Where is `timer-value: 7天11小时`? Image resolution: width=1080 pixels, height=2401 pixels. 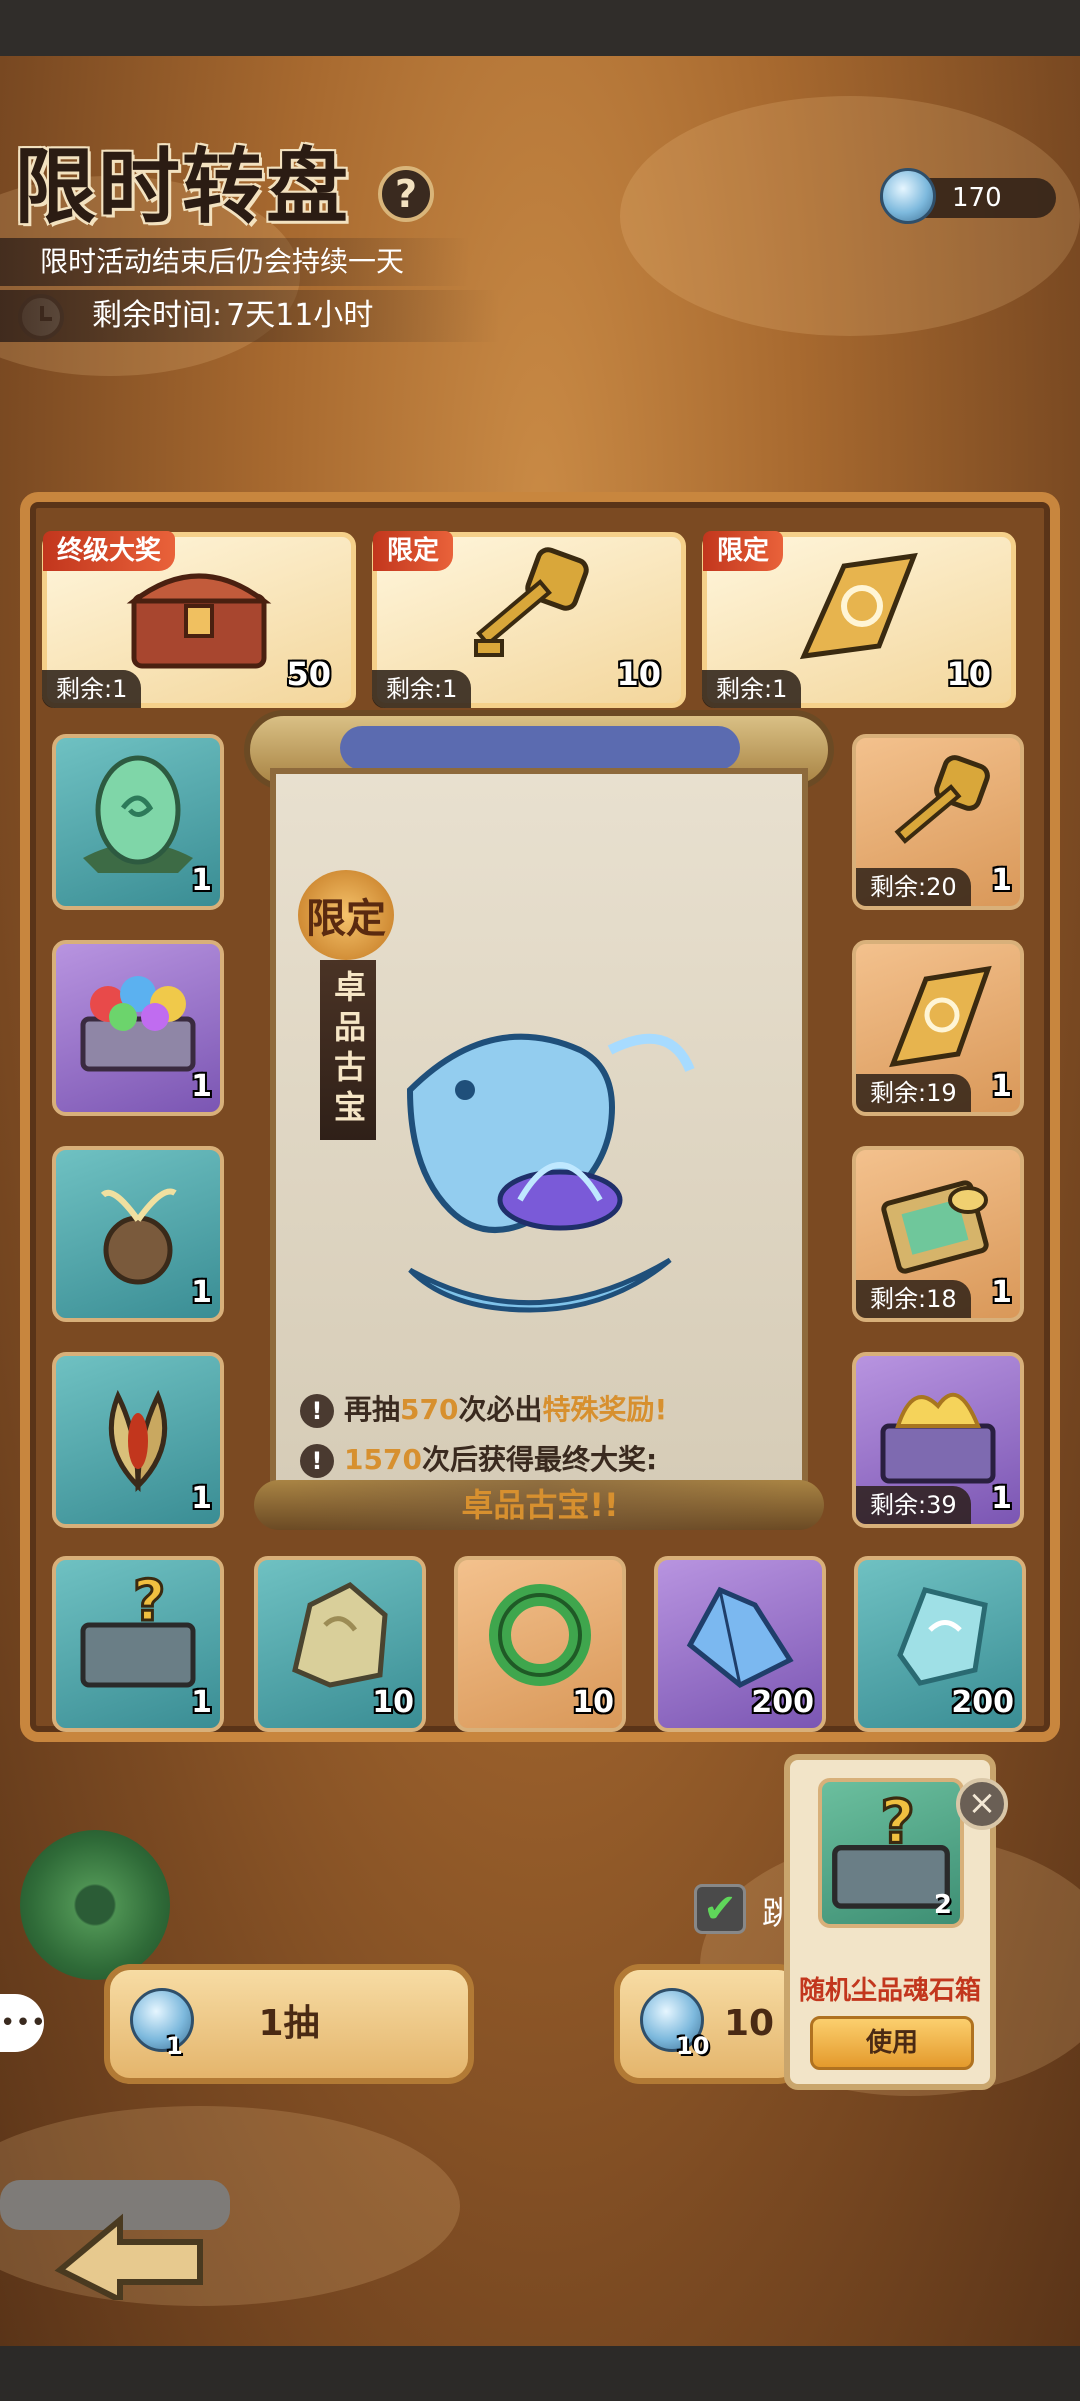 timer-value: 7天11小时 is located at coordinates (300, 315).